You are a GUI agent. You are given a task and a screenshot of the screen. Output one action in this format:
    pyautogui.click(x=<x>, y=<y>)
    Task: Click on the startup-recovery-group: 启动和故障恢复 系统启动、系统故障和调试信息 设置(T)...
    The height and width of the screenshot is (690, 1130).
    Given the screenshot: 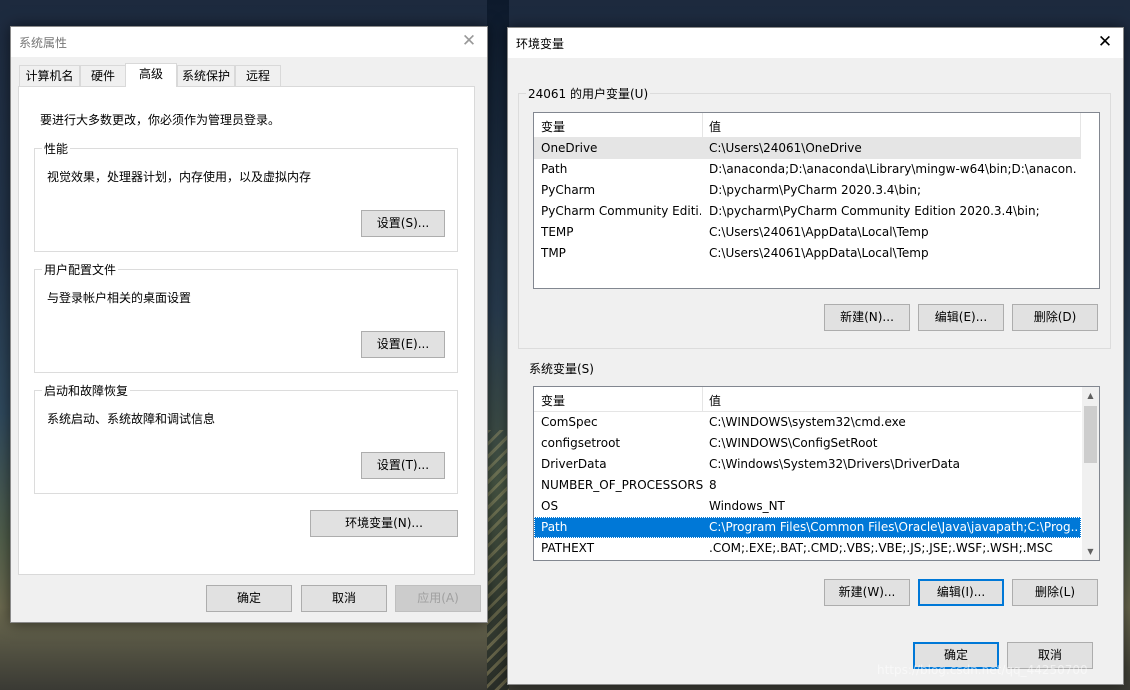 What is the action you would take?
    pyautogui.click(x=246, y=438)
    